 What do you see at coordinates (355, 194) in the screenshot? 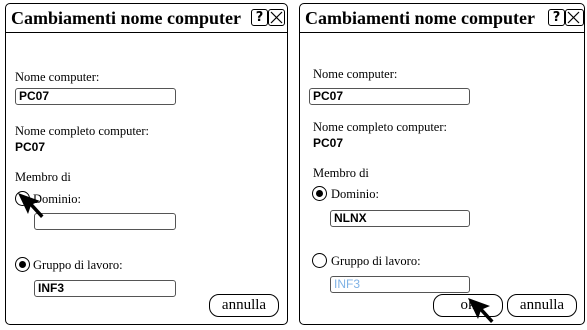
I see `domain-label: Dominio:` at bounding box center [355, 194].